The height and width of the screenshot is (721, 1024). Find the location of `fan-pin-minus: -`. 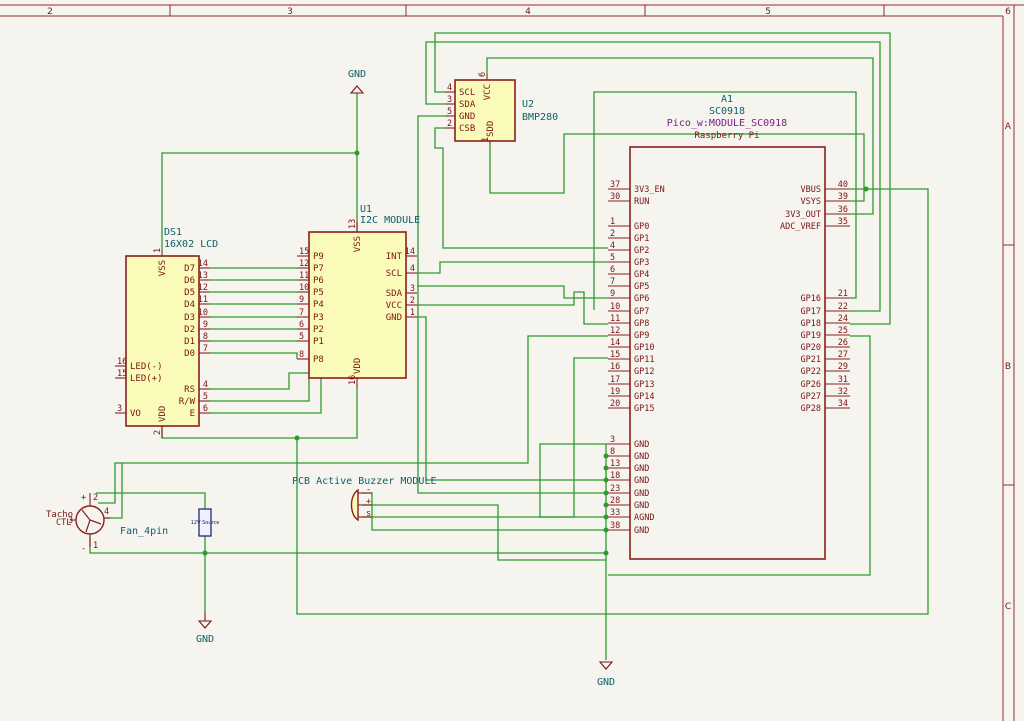

fan-pin-minus: - is located at coordinates (83, 549).